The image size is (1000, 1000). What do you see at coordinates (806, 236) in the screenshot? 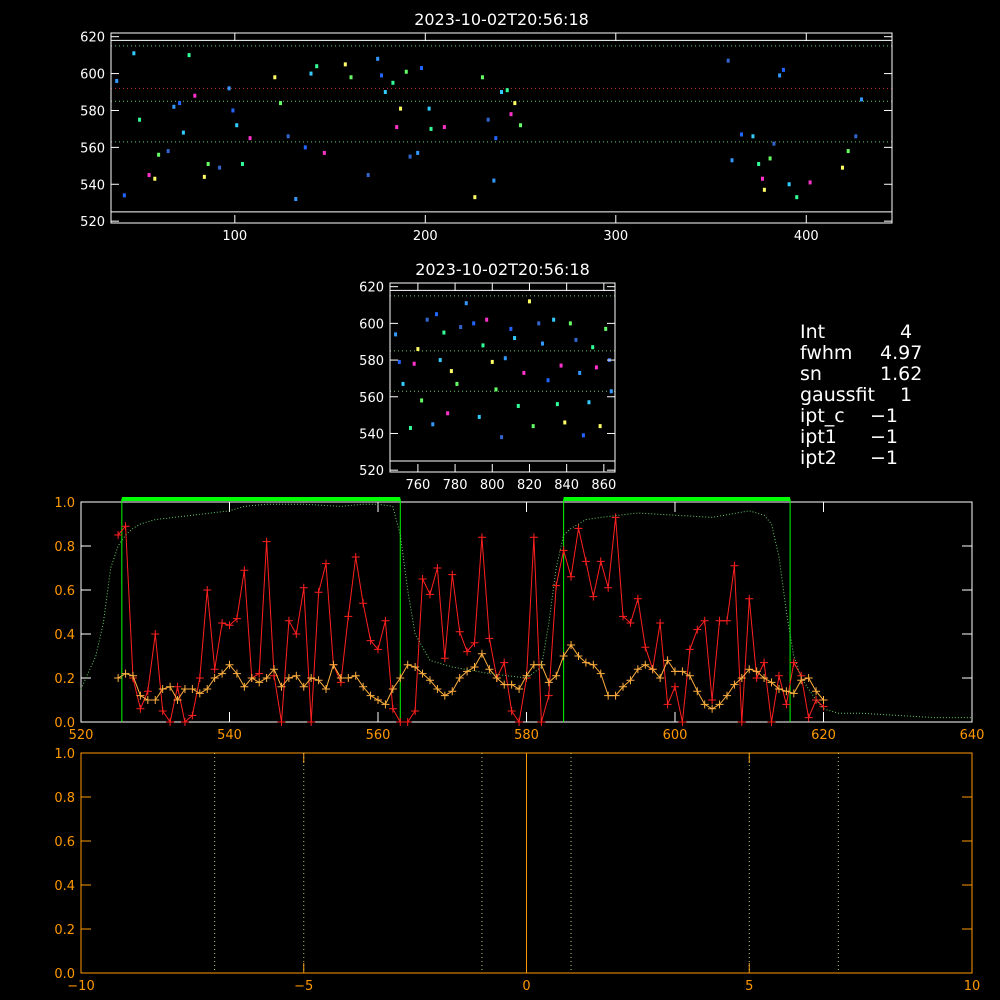
I see `x-tick-label-0-3: 400` at bounding box center [806, 236].